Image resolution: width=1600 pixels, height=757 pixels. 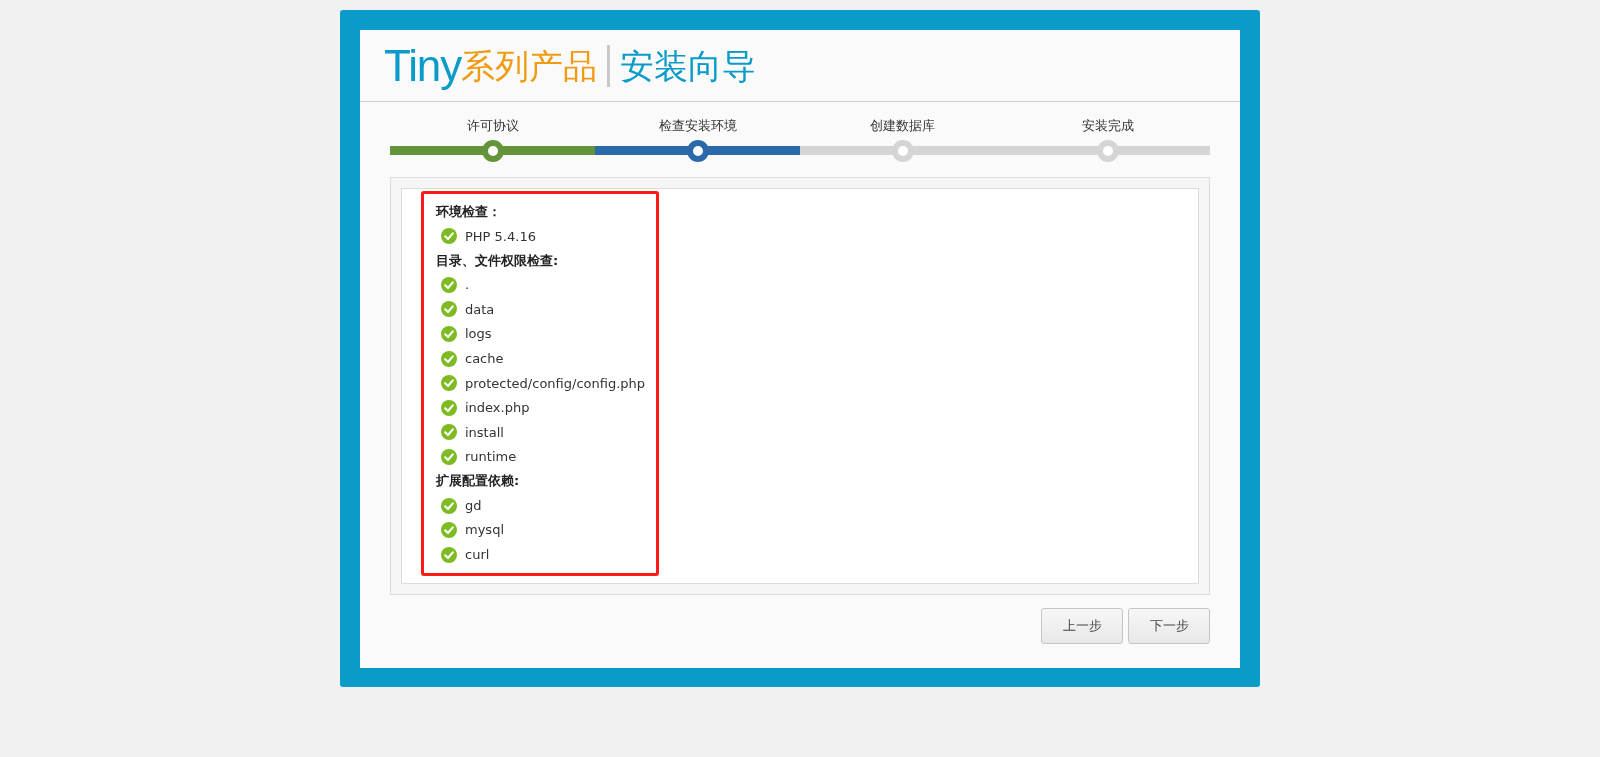 I want to click on check-item-text: PHP 5.4.16, so click(x=500, y=236).